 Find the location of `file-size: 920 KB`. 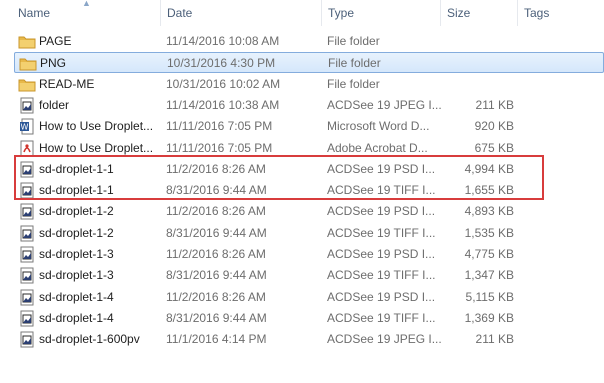

file-size: 920 KB is located at coordinates (494, 126).